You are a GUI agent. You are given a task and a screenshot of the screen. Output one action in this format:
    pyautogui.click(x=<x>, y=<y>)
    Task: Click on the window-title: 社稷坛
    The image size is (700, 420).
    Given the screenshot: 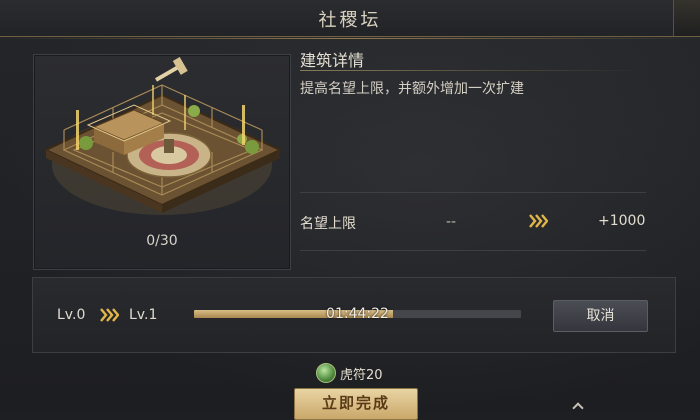 What is the action you would take?
    pyautogui.click(x=350, y=20)
    